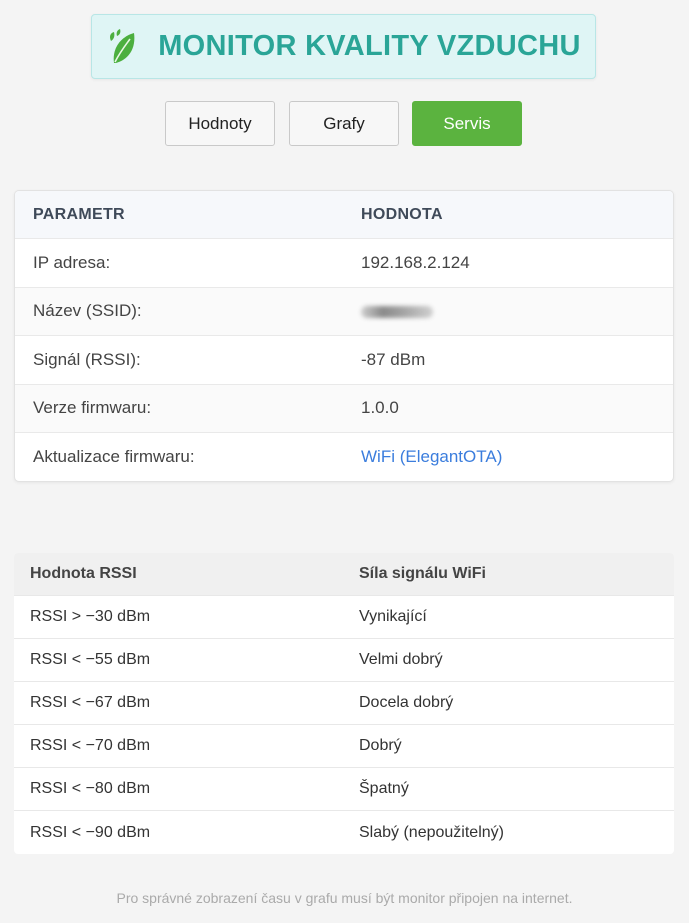 This screenshot has width=689, height=923. Describe the element at coordinates (90, 788) in the screenshot. I see `rssi-threshold: RSSI < −80 dBm` at that location.